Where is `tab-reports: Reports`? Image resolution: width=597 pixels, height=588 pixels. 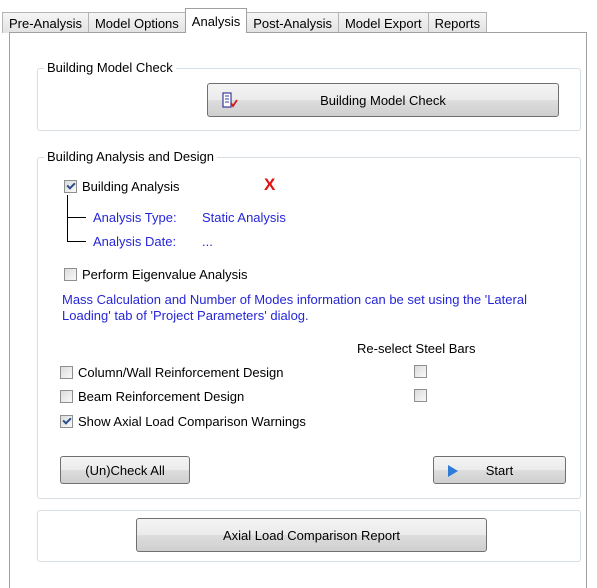 tab-reports: Reports is located at coordinates (457, 22).